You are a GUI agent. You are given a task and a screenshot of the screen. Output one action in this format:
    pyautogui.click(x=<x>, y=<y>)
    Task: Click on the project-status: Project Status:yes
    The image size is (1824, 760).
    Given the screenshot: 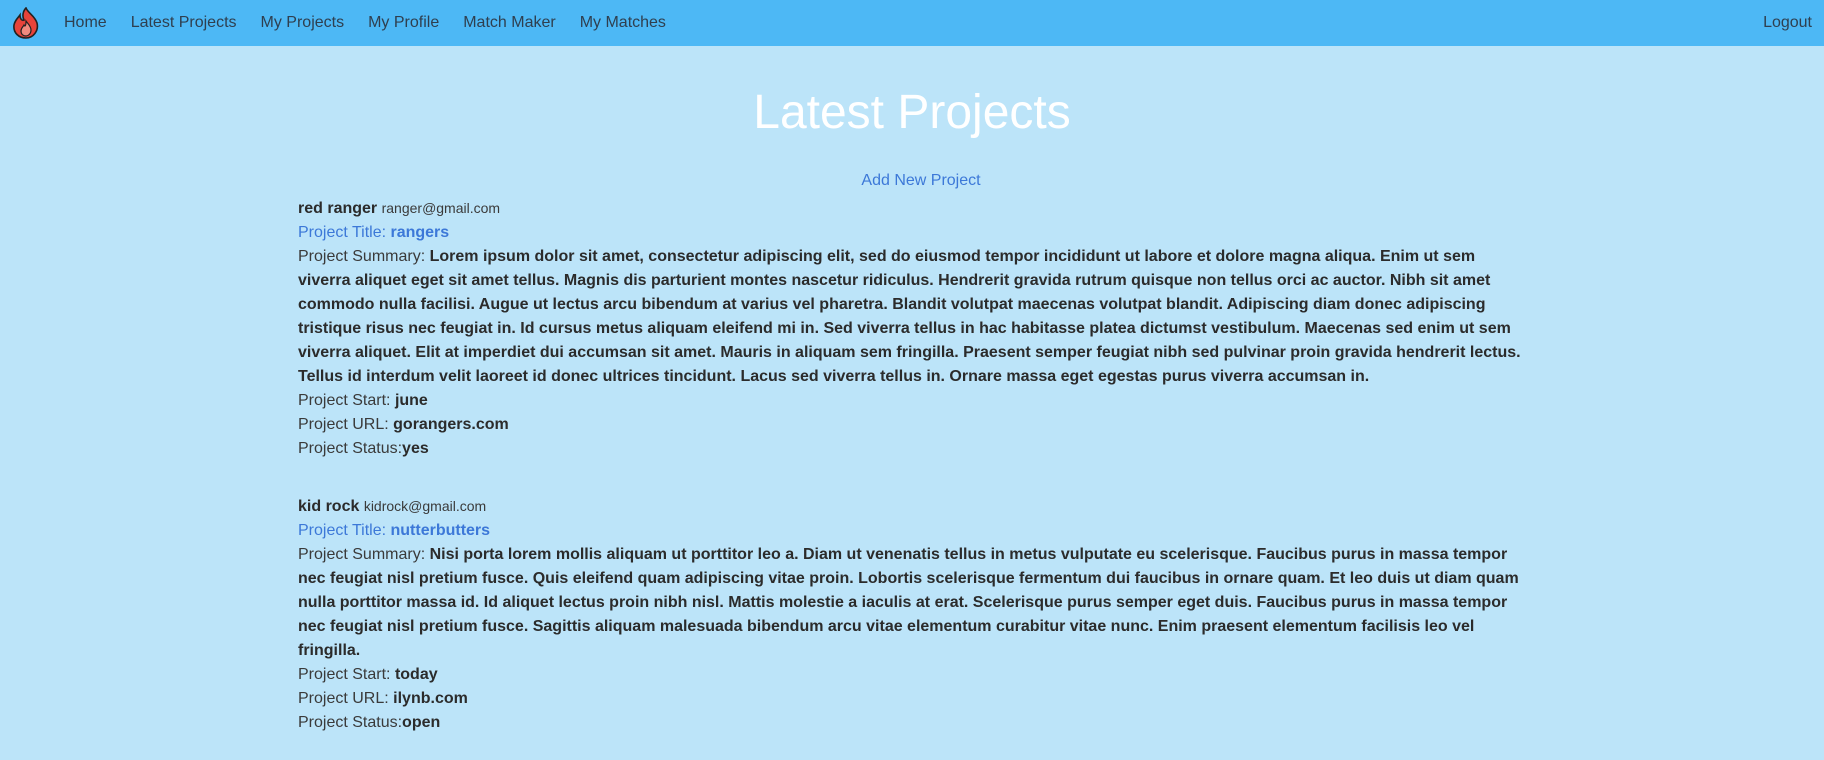 What is the action you would take?
    pyautogui.click(x=914, y=449)
    